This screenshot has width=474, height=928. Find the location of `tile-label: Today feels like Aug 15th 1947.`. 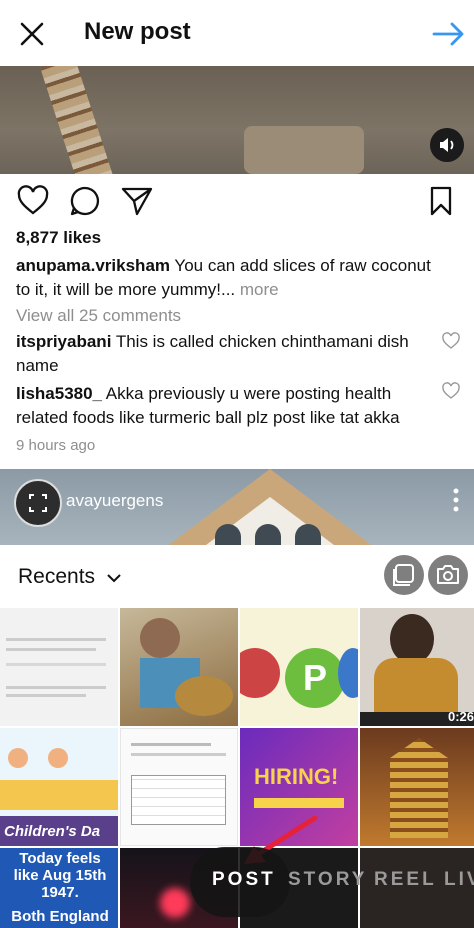

tile-label: Today feels like Aug 15th 1947. is located at coordinates (60, 875).